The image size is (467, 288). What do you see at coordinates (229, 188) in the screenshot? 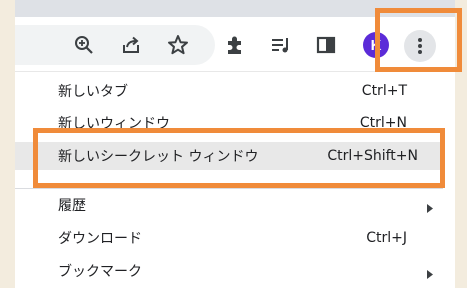
I see `menu-separator` at bounding box center [229, 188].